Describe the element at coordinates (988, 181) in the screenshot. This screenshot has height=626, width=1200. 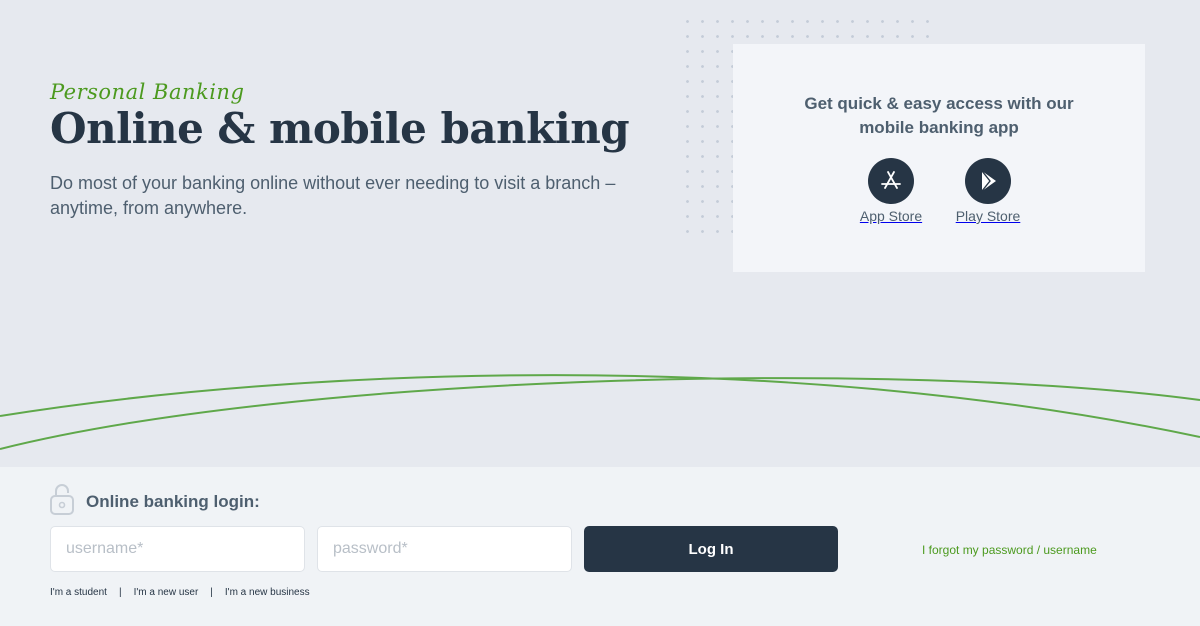
I see `play-store-icon` at that location.